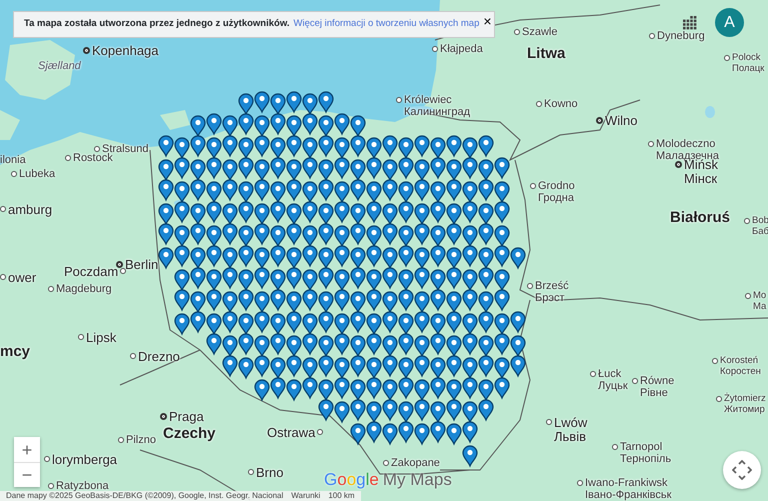 The width and height of the screenshot is (768, 501). What do you see at coordinates (729, 22) in the screenshot?
I see `account-avatar: A` at bounding box center [729, 22].